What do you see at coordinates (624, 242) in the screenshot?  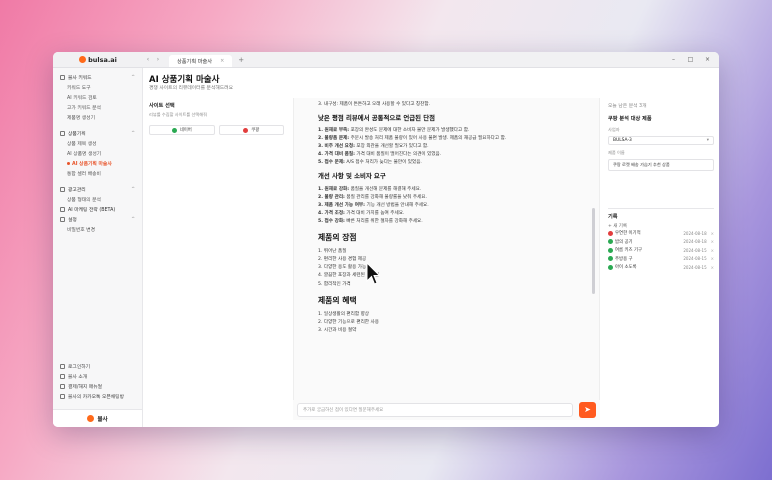 I see `history-name: 밤의 공기` at bounding box center [624, 242].